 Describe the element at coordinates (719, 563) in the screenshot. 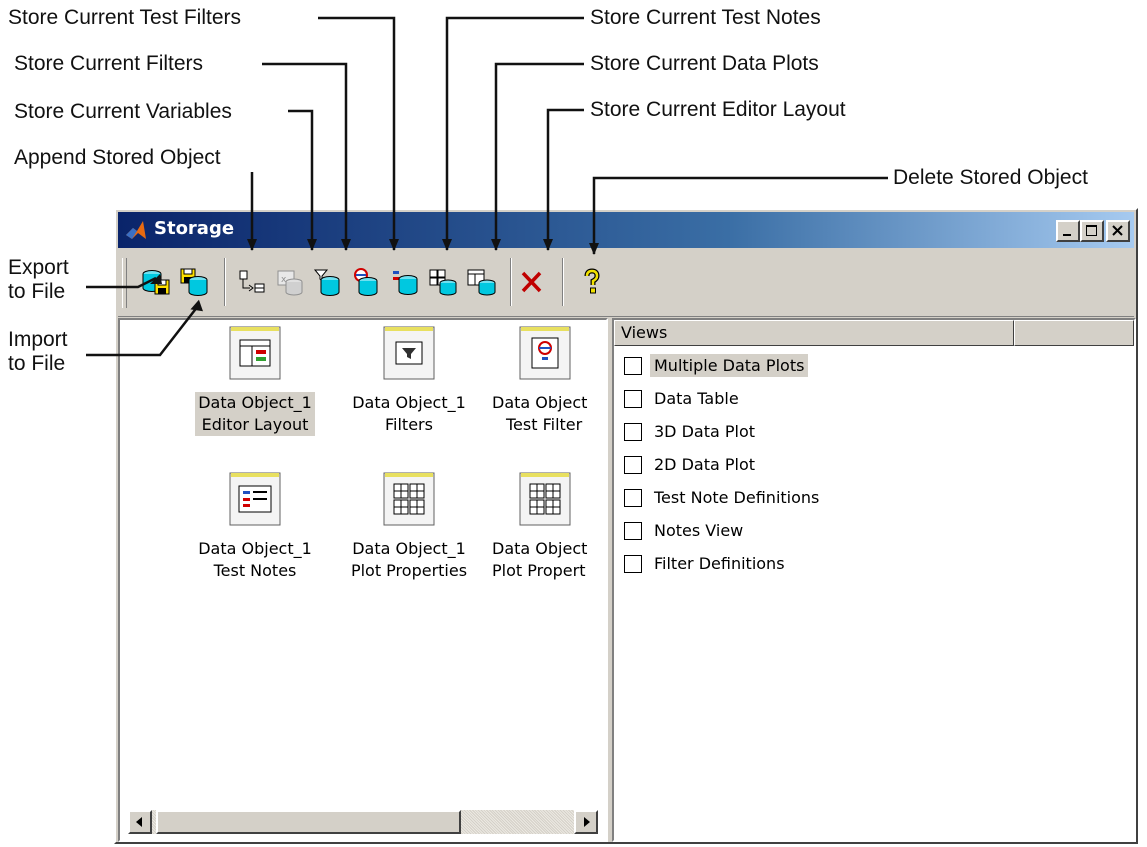

I see `view-item-label: Filter Definitions` at that location.